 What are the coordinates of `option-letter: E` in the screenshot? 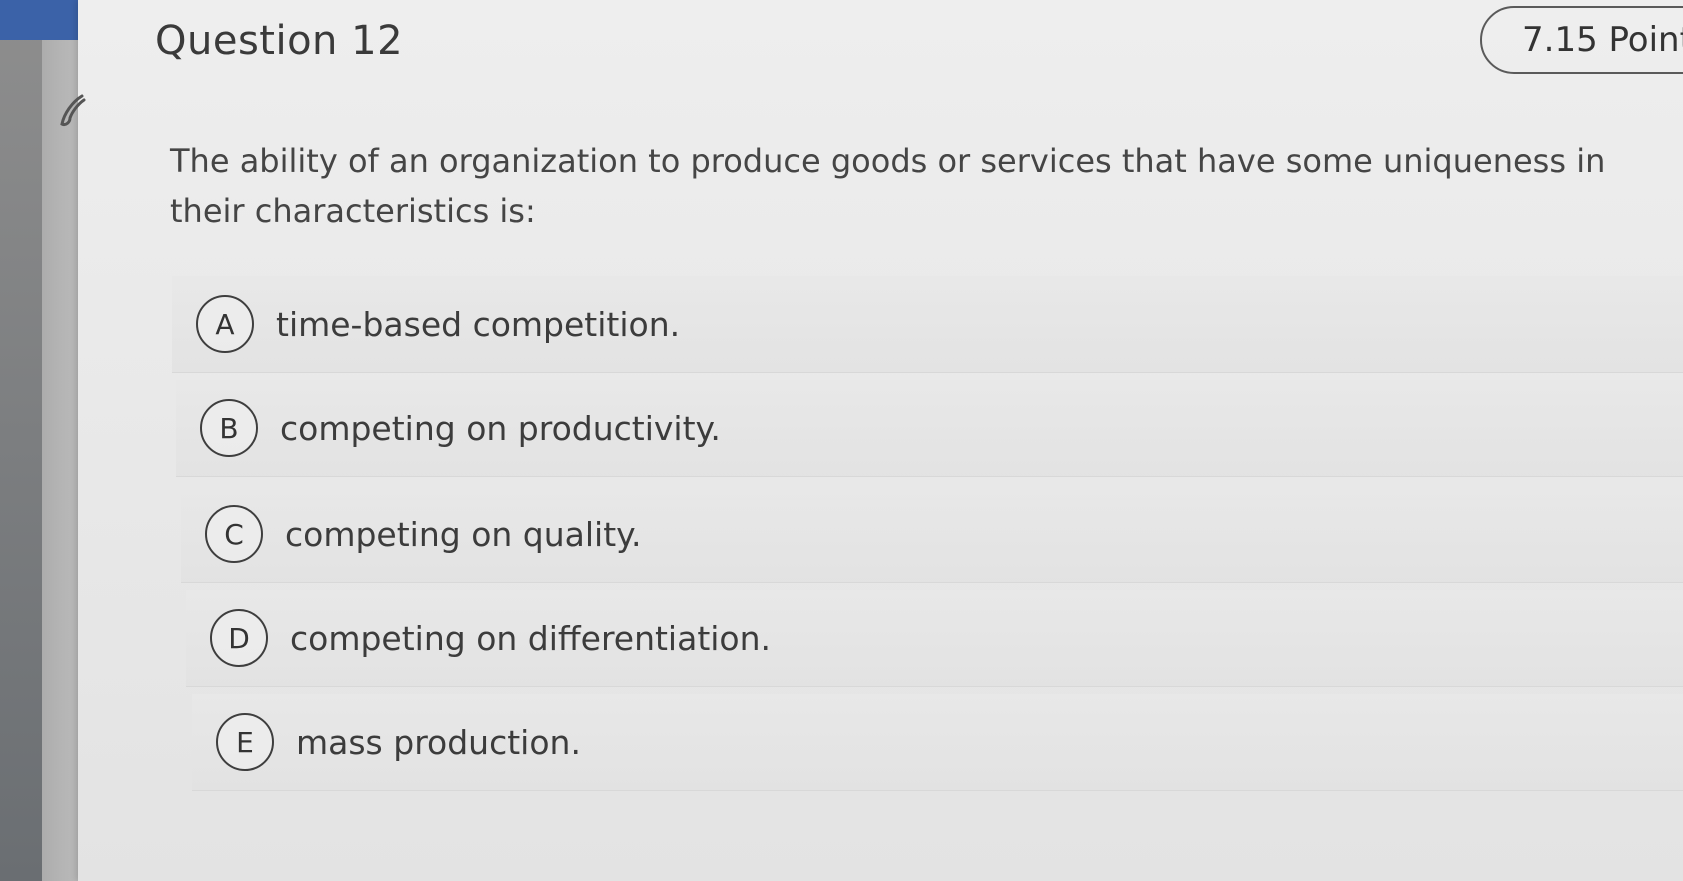 It's located at (245, 742).